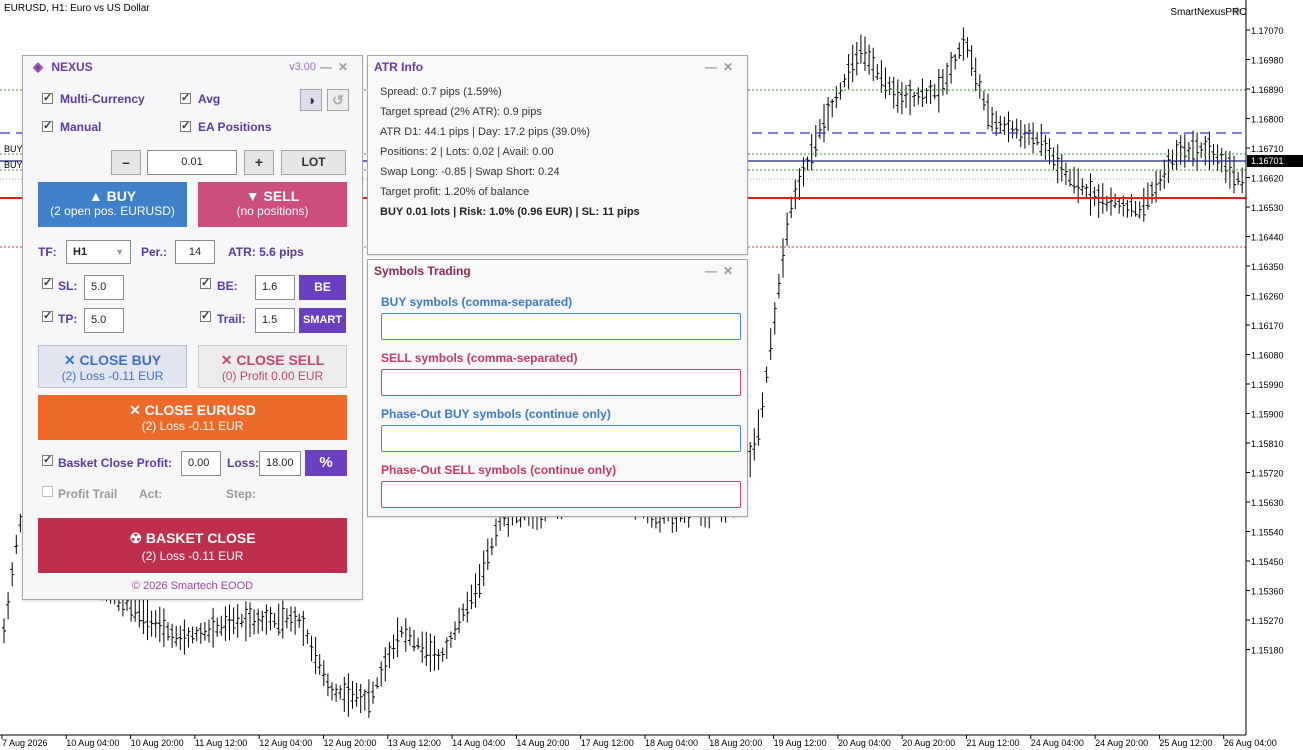 The image size is (1303, 750). Describe the element at coordinates (542, 743) in the screenshot. I see `time-tick-label: 14 Aug 20:00` at that location.